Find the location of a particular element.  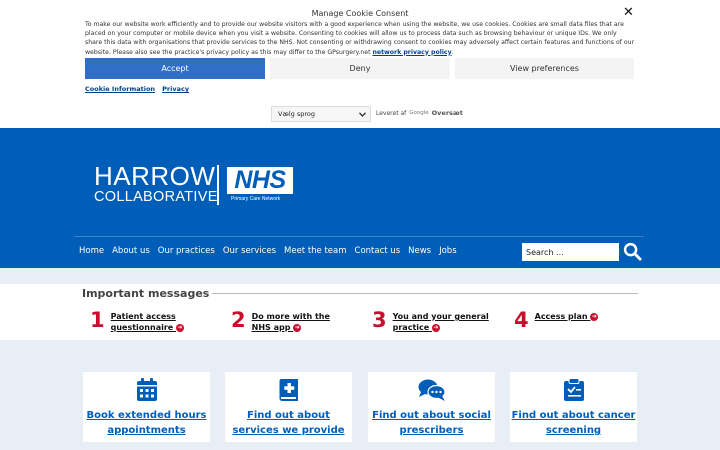

message-item-4: 4 Access plan ➜ is located at coordinates (556, 320).